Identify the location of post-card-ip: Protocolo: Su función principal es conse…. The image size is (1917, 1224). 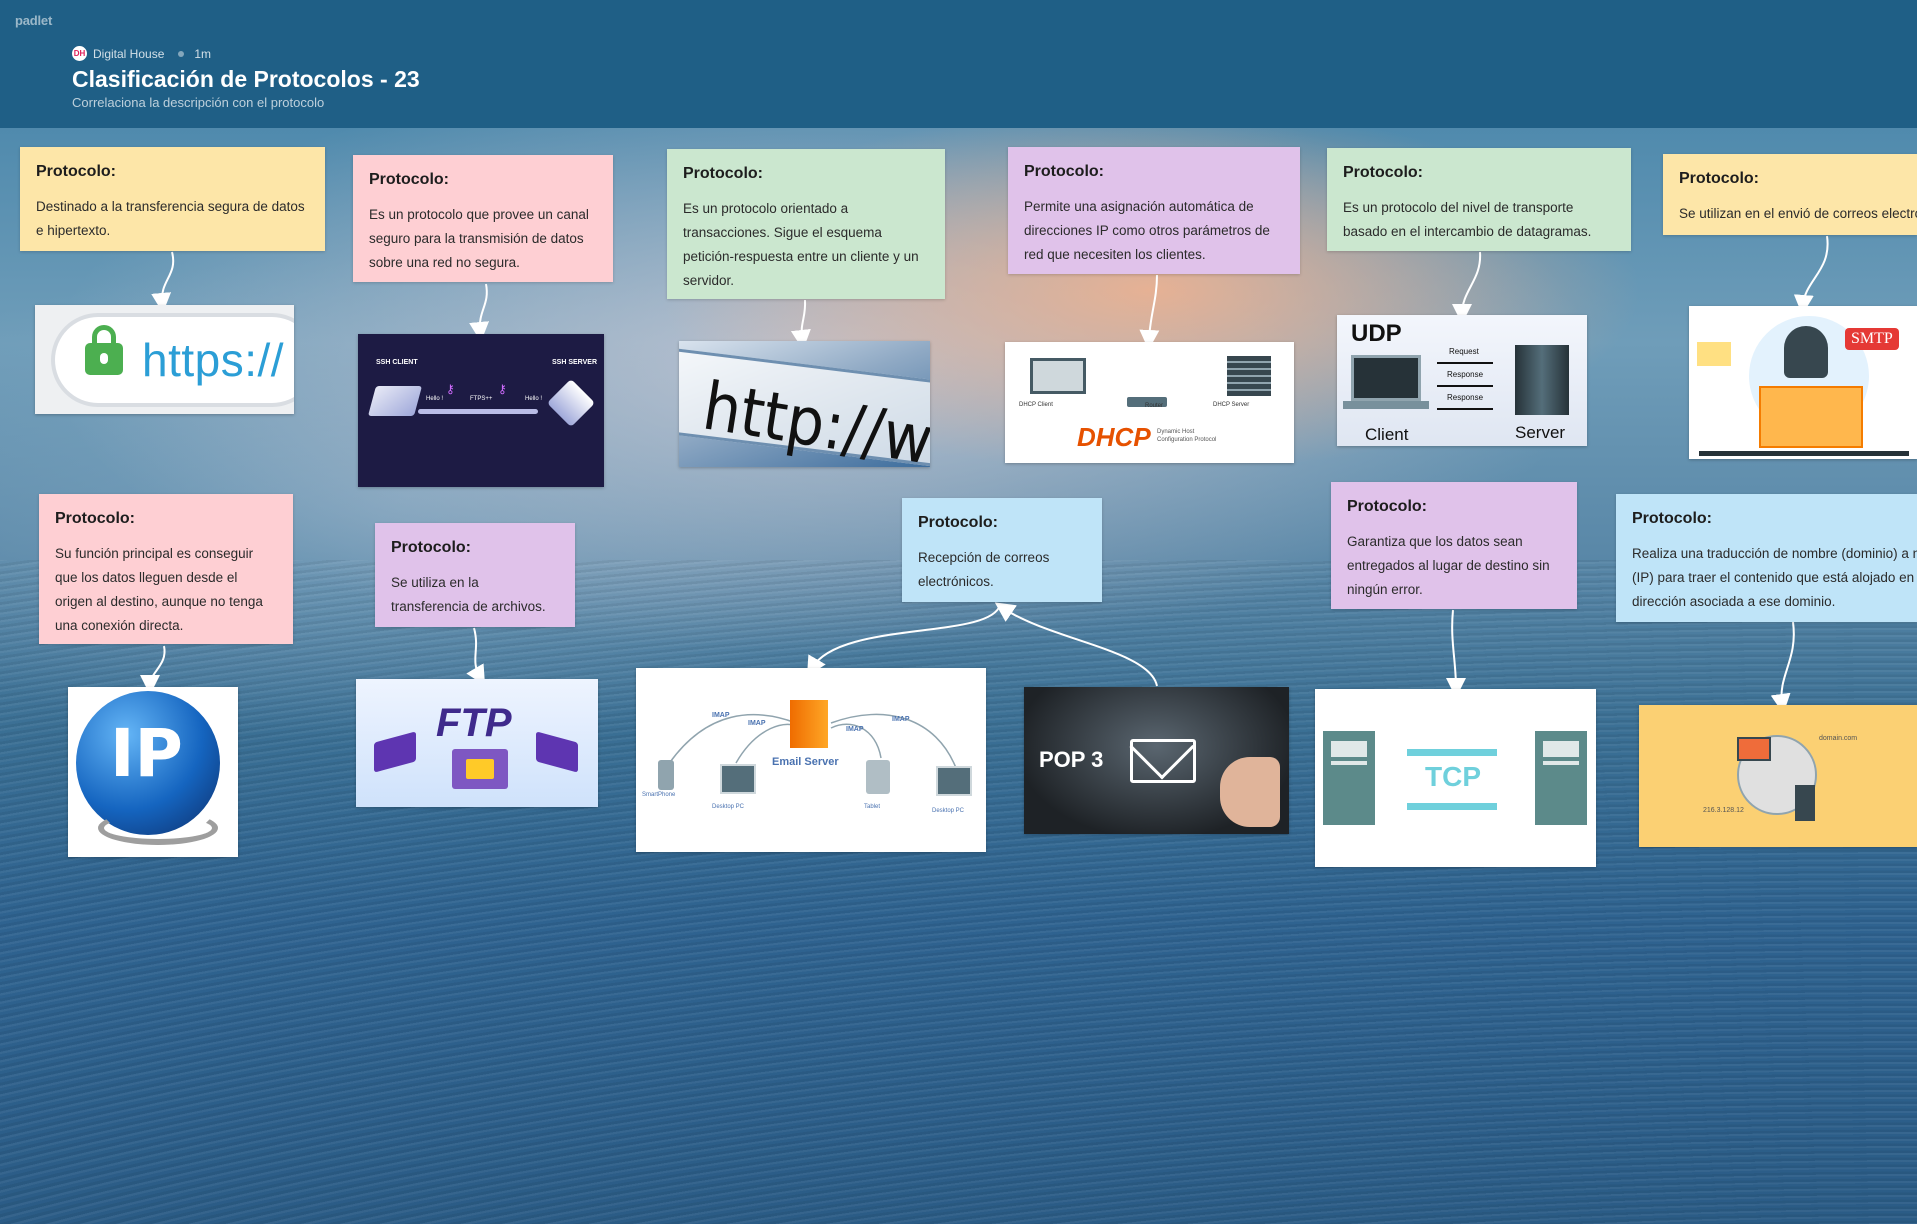
(166, 569).